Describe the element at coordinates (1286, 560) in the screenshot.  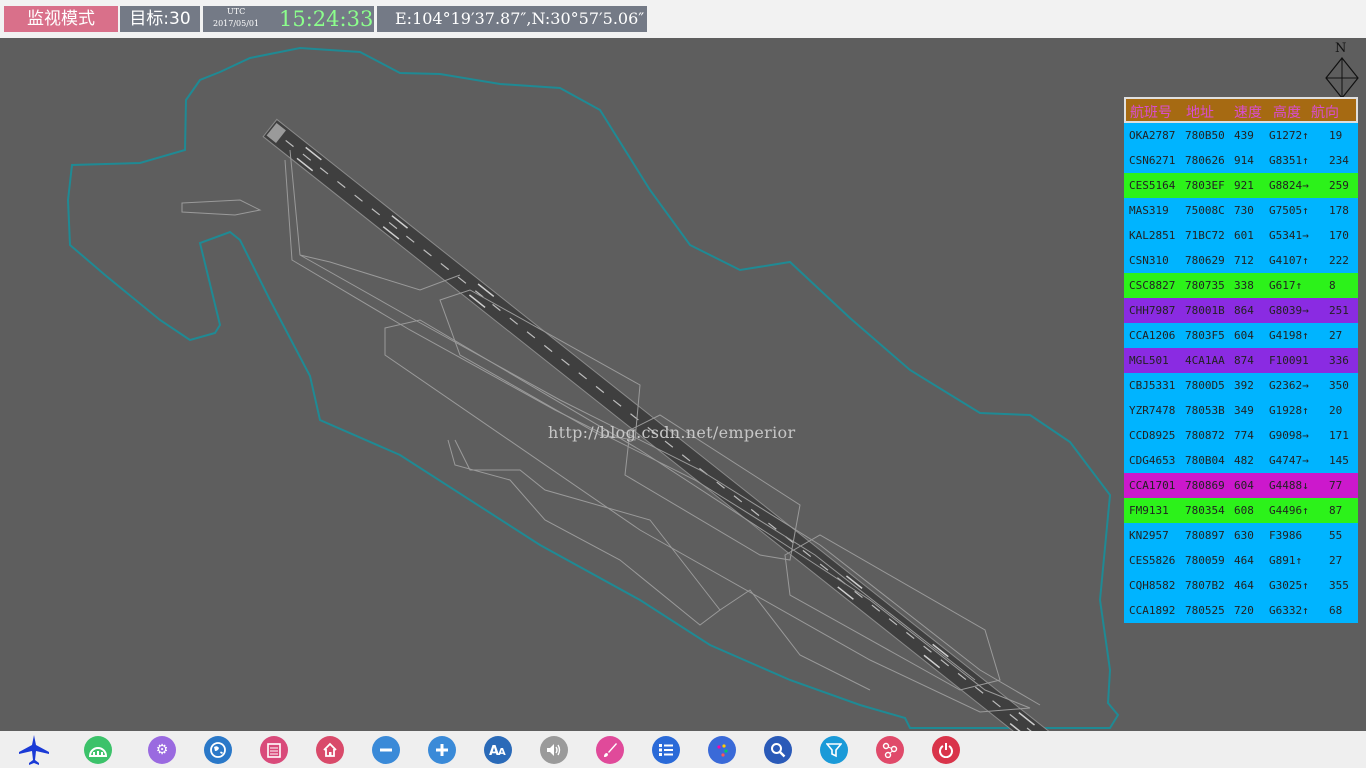
I see `altitude-cell: G891↑` at that location.